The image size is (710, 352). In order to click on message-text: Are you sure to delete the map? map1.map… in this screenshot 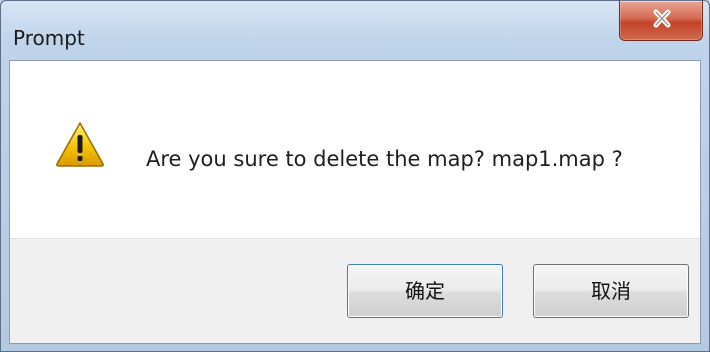, I will do `click(384, 159)`.